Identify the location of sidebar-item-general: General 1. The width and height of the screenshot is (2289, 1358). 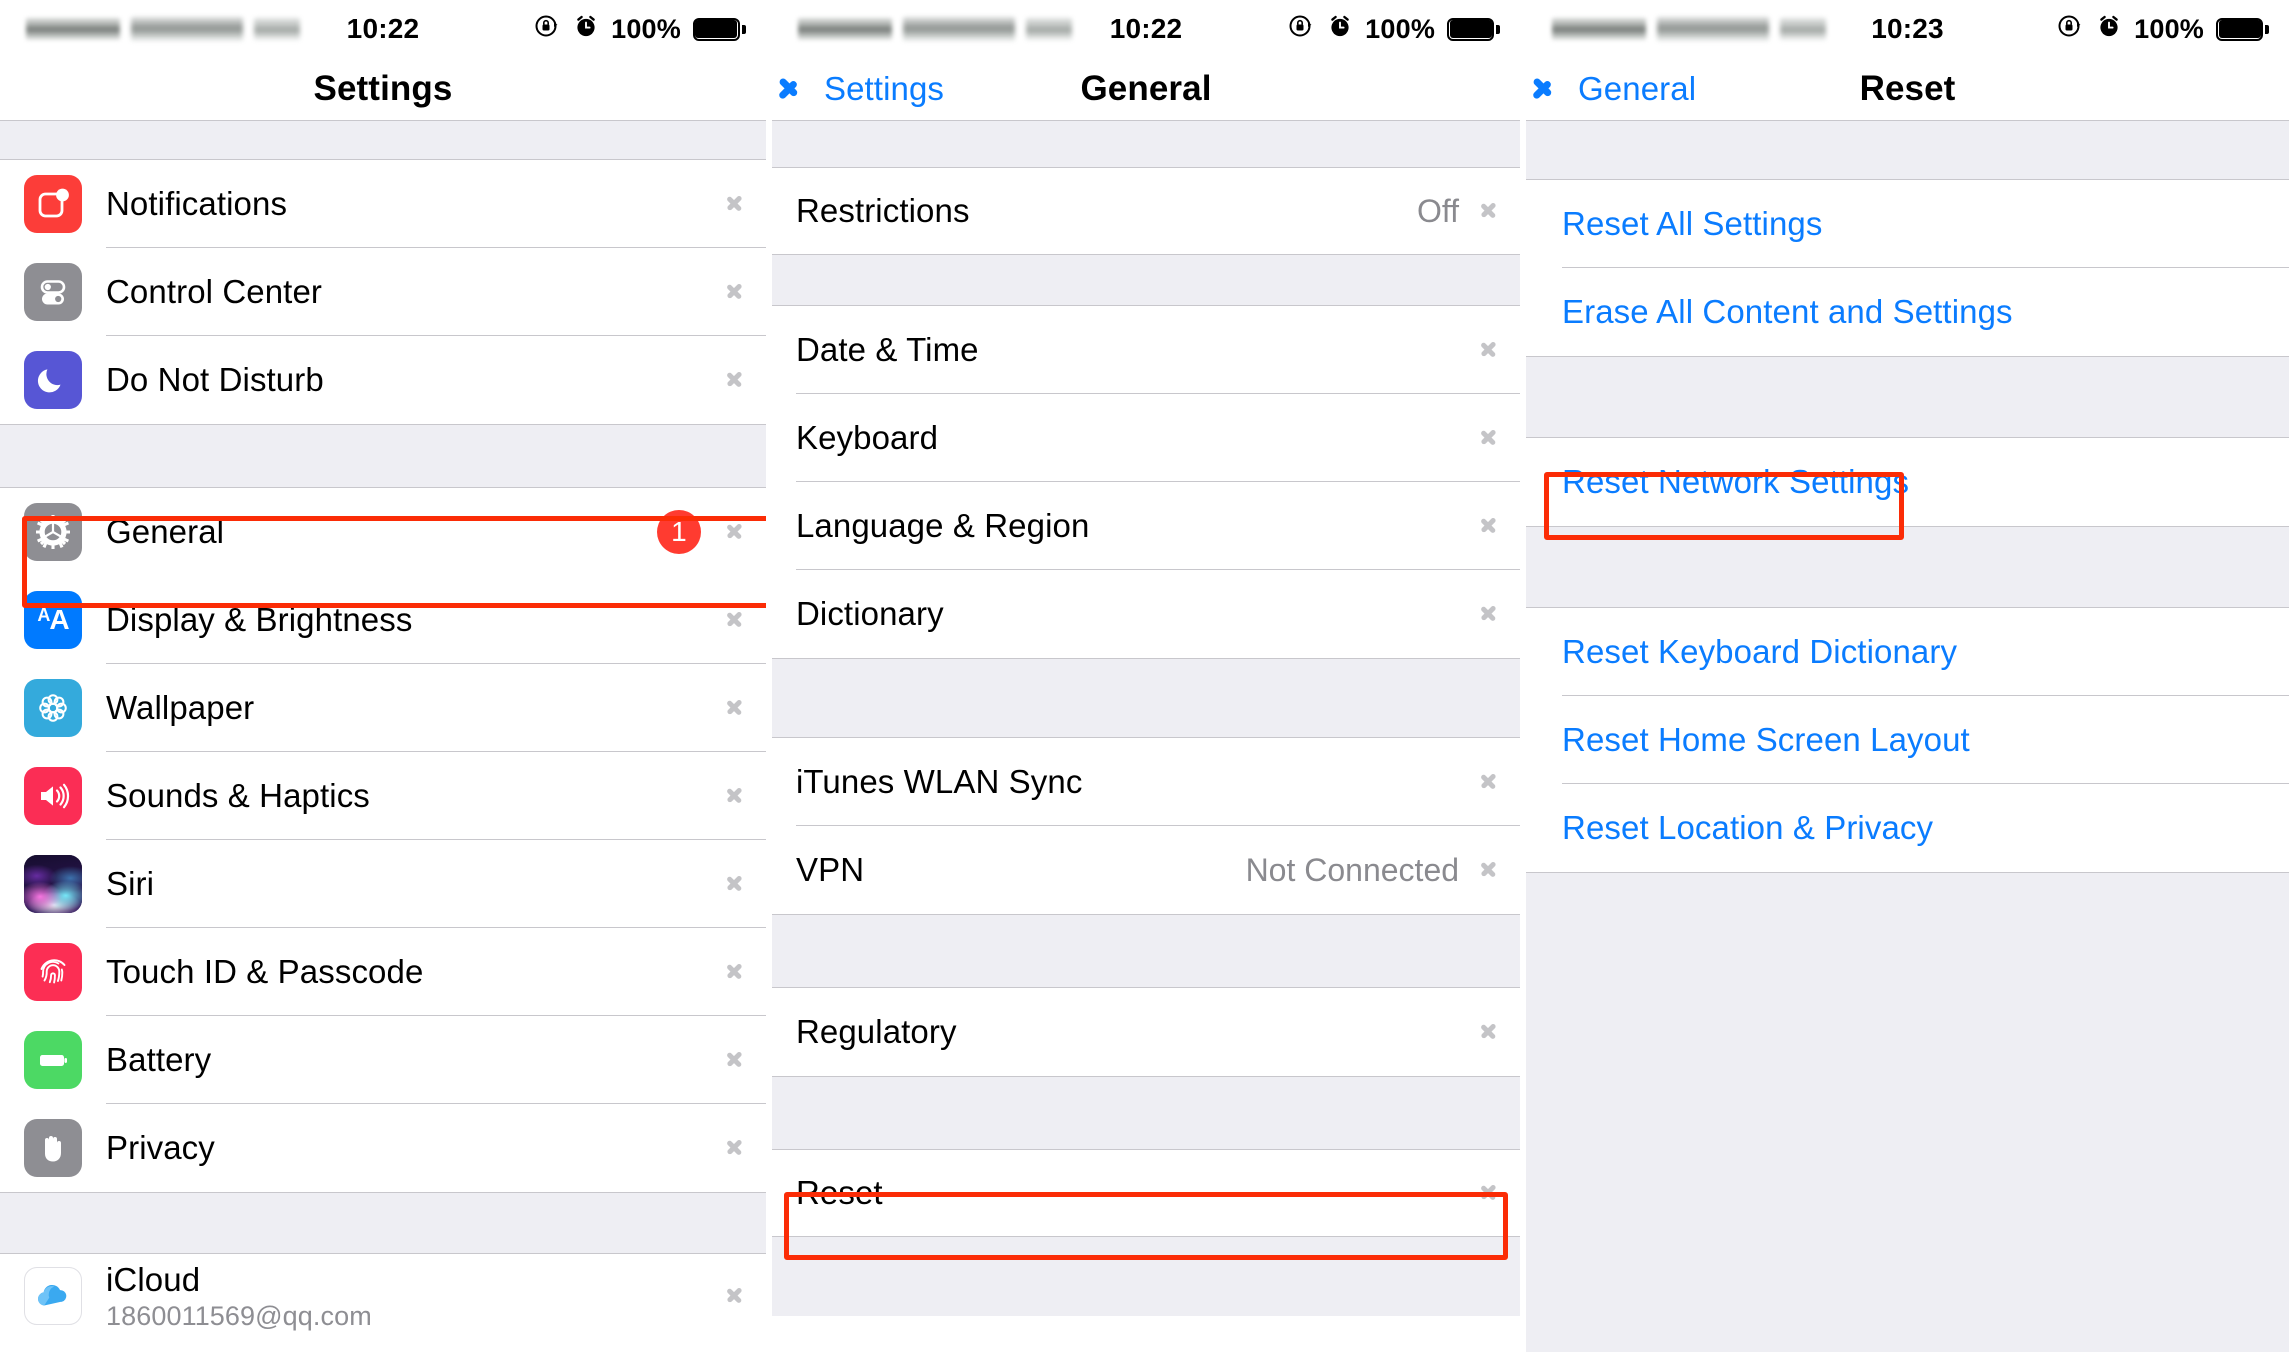
(383, 532).